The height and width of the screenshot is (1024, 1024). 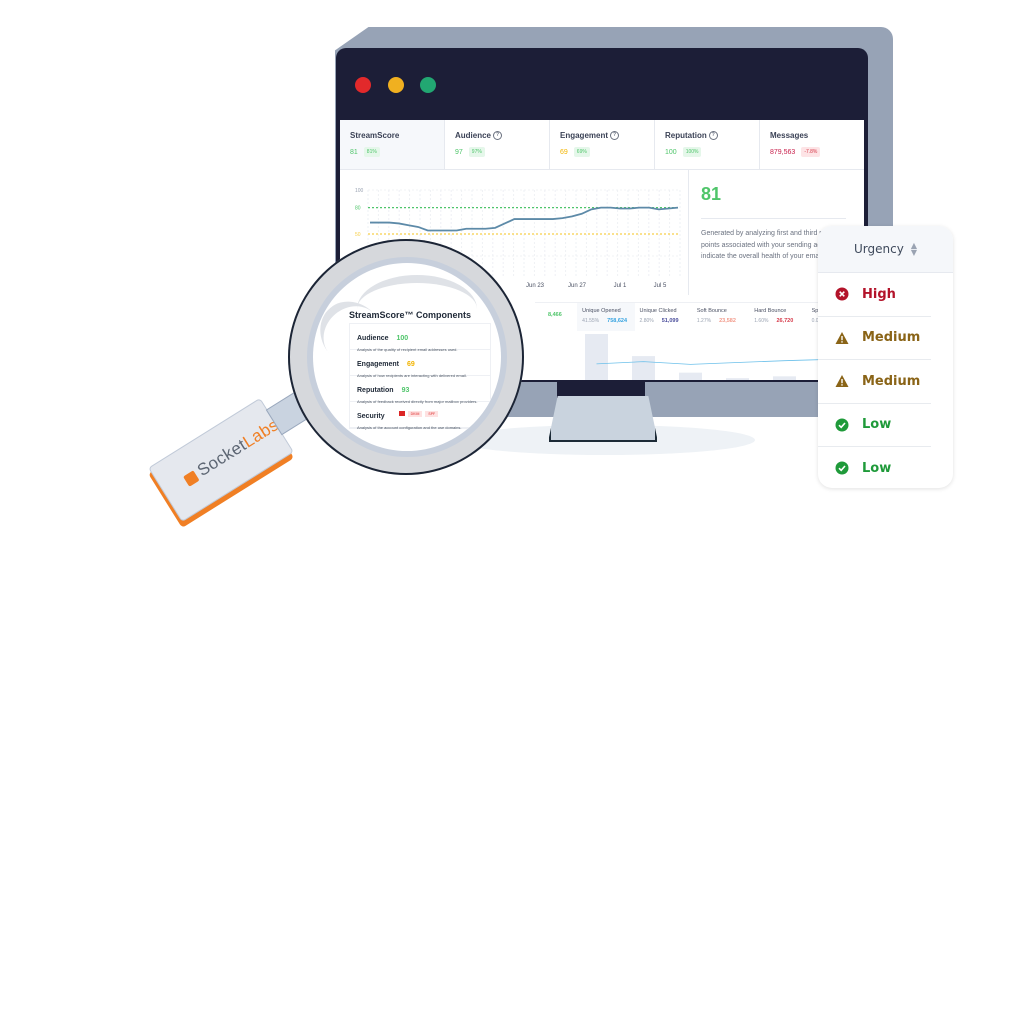 I want to click on metric-tab: Messages 879,563 -7.8%, so click(x=812, y=144).